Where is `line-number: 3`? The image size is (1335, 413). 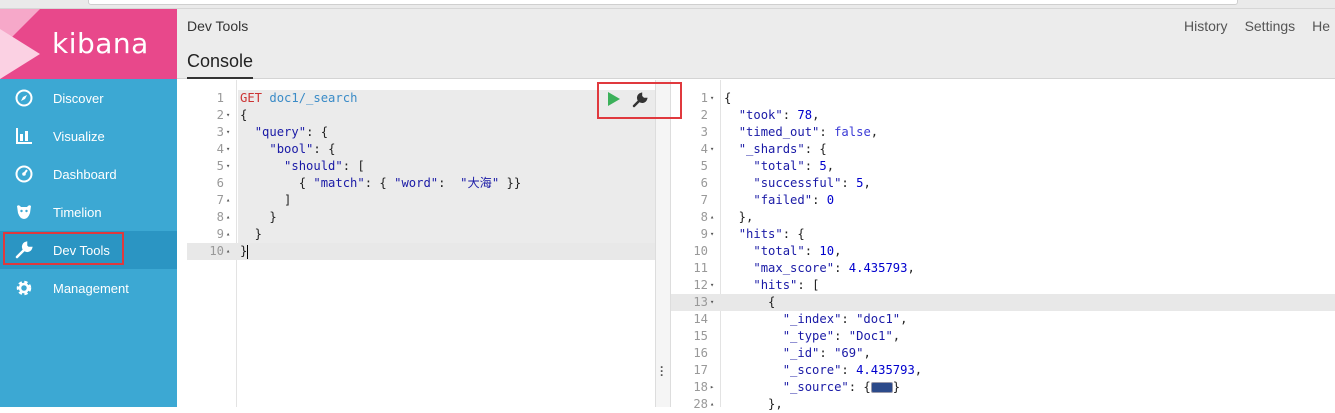 line-number: 3 is located at coordinates (704, 132).